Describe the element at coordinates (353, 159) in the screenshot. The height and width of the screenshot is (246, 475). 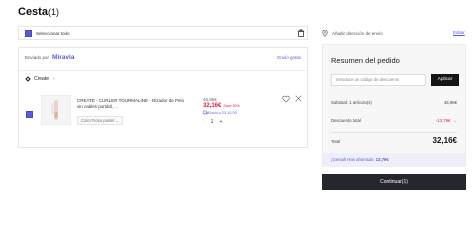
I see `savings-text: ¡Genial! Has ahorrado:` at that location.